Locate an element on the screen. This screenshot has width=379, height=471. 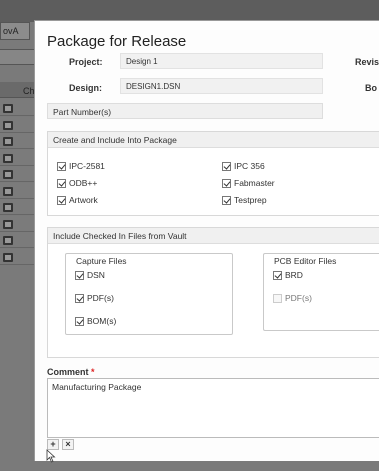
part-numbers-section: Part Number(s) is located at coordinates (185, 111).